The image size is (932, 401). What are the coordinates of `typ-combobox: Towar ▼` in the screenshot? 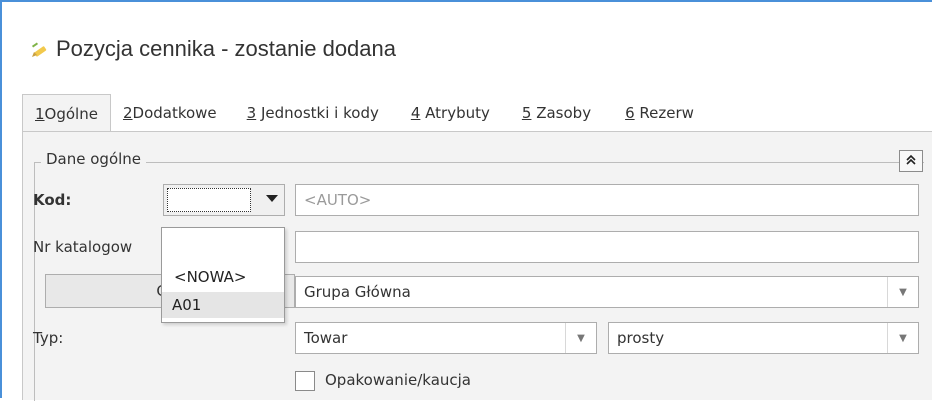 It's located at (446, 338).